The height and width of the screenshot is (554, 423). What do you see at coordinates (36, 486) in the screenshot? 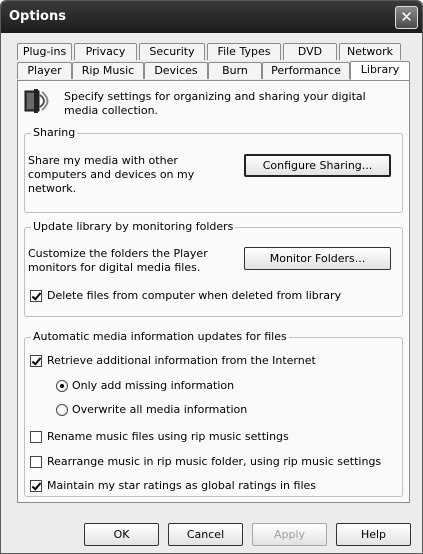
I see `star-ratings-checkbox` at bounding box center [36, 486].